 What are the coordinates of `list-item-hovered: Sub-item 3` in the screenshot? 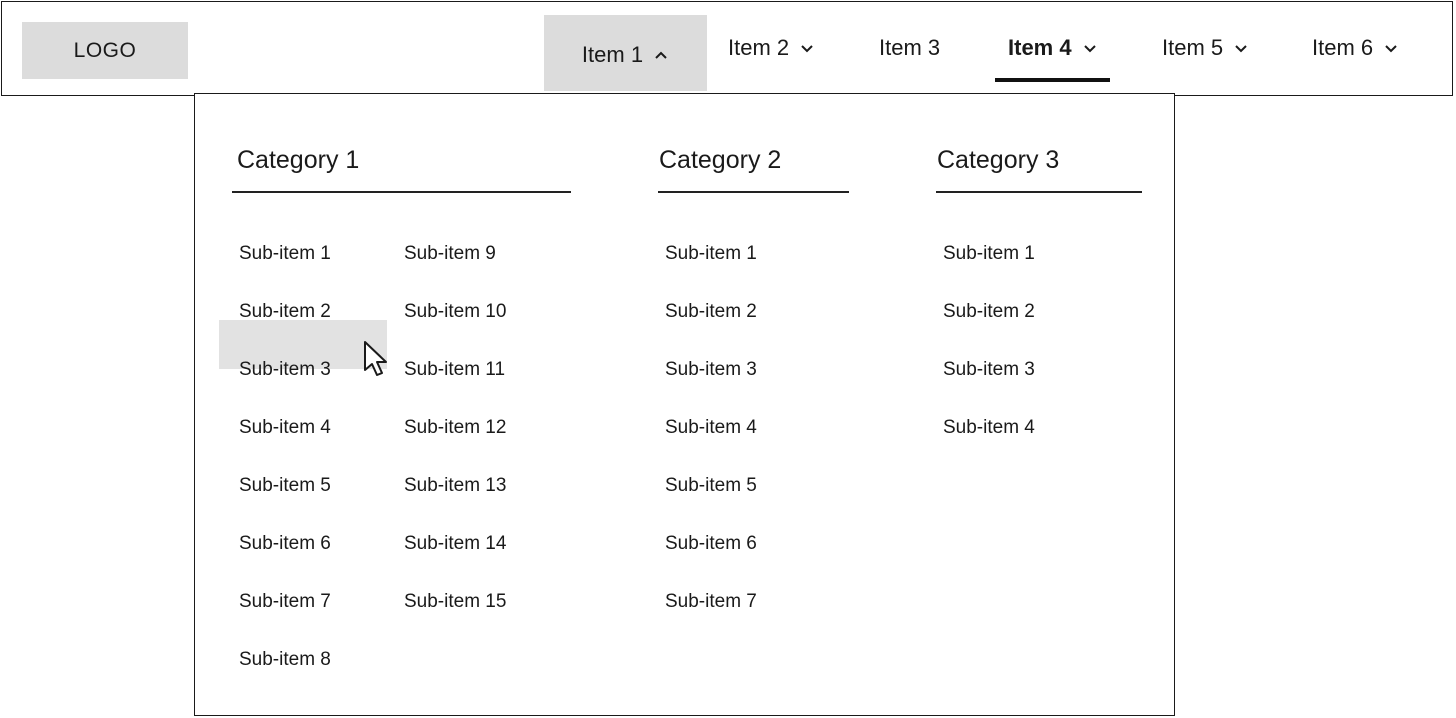 It's located at (303, 346).